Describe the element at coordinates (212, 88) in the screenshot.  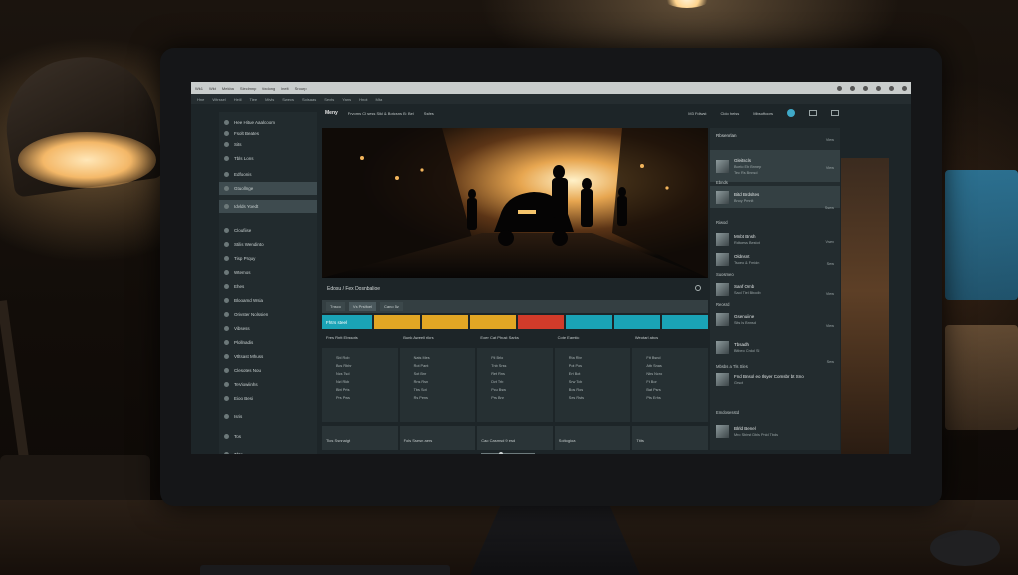
I see `os-menu-item: Wkt` at that location.